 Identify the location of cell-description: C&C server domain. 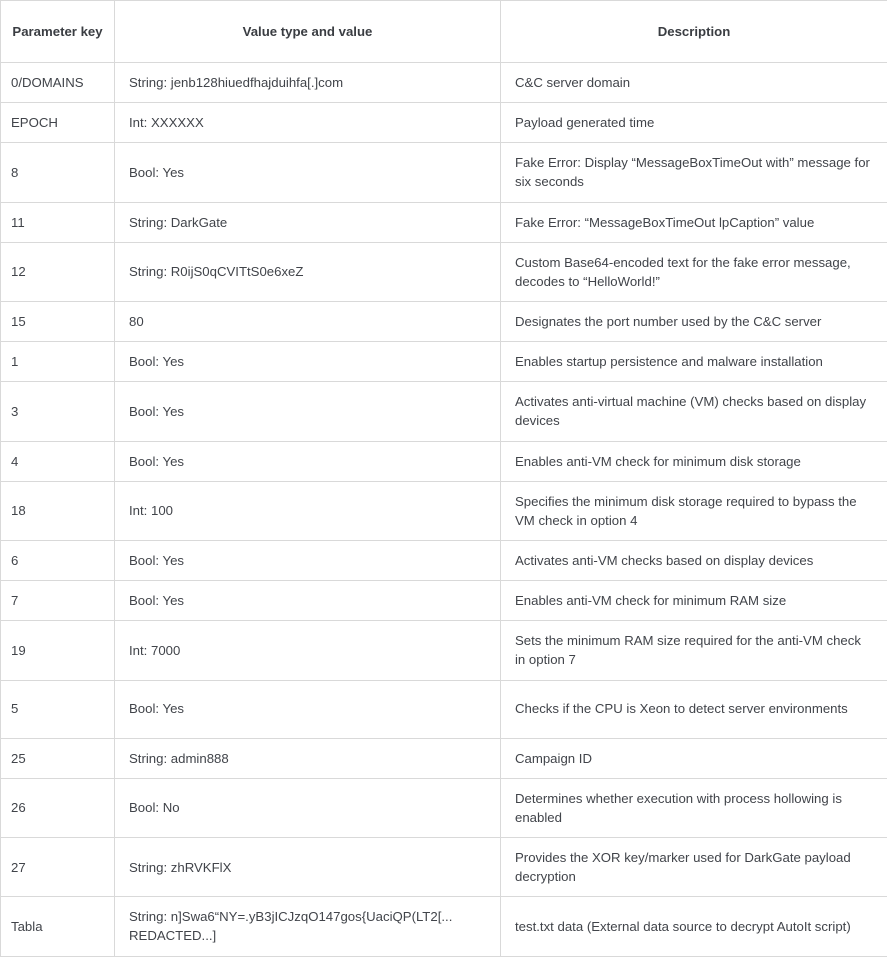
(694, 83).